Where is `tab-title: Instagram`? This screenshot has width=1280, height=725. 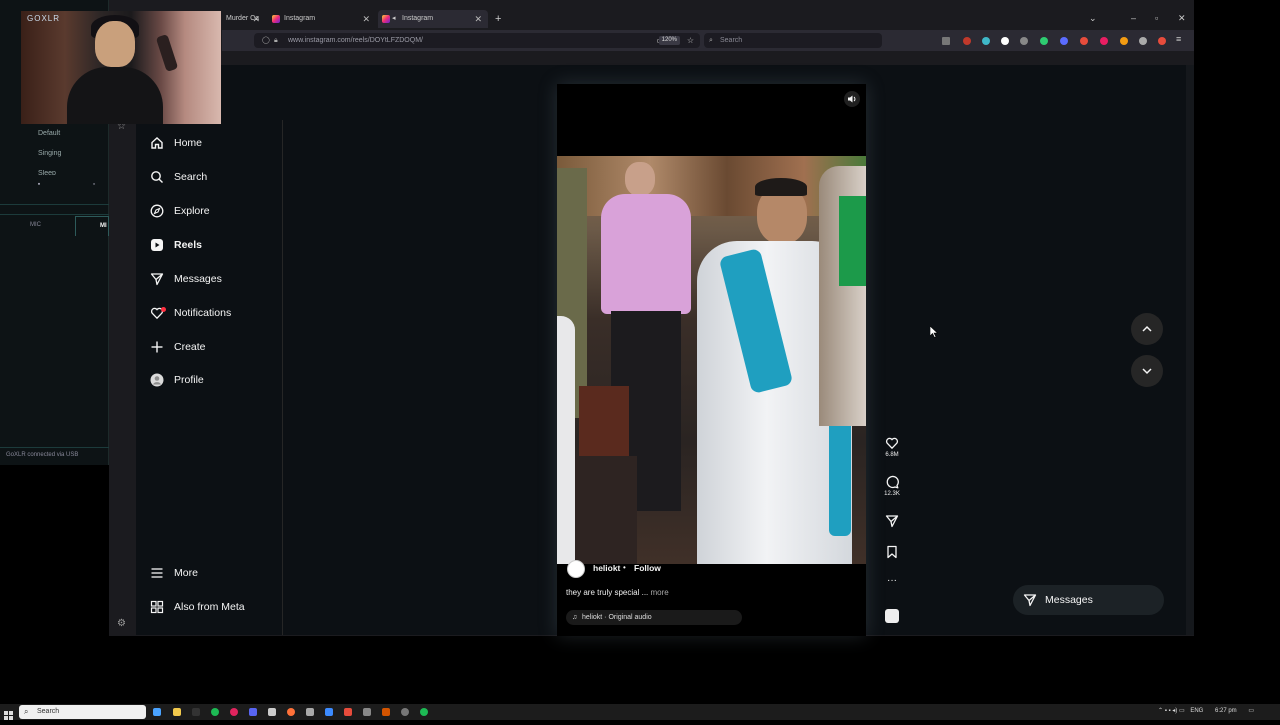
tab-title: Instagram is located at coordinates (300, 18).